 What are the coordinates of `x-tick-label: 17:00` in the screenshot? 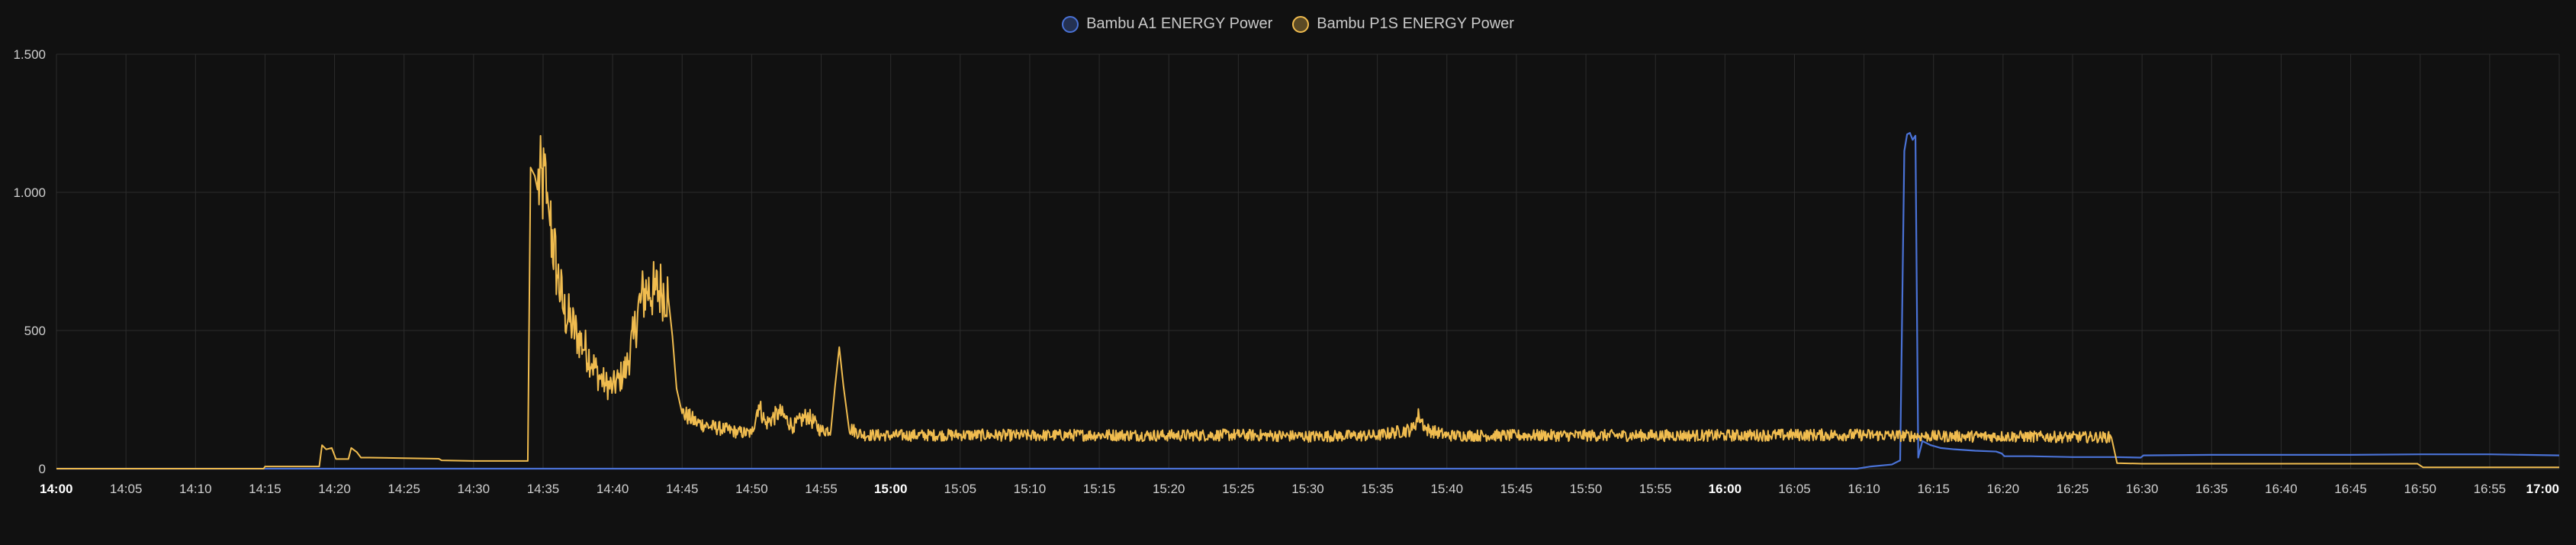 It's located at (2542, 489).